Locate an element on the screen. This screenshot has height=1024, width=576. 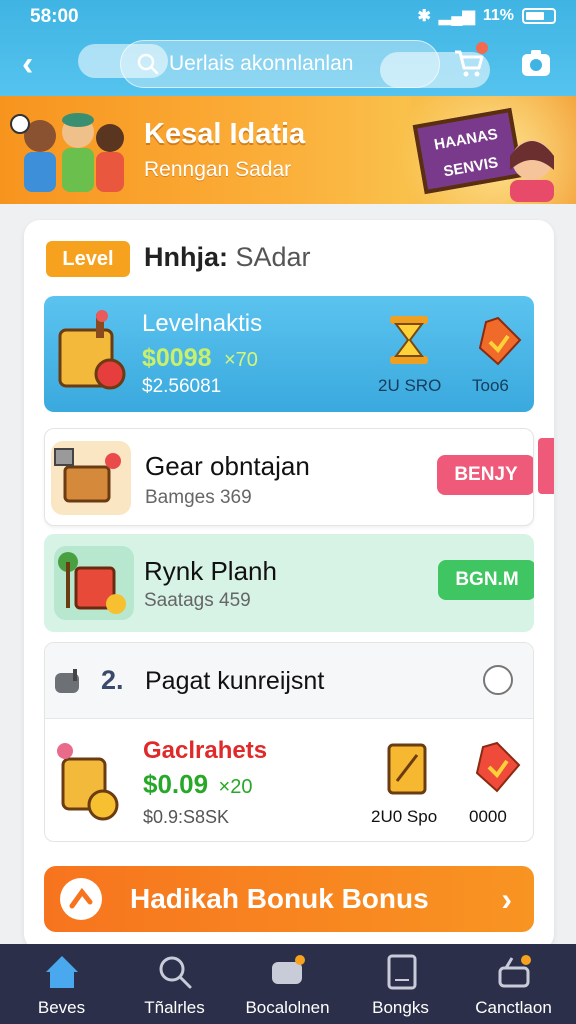
item-card: Rynk Planh Saatags 459 BGN.M is located at coordinates (289, 583).